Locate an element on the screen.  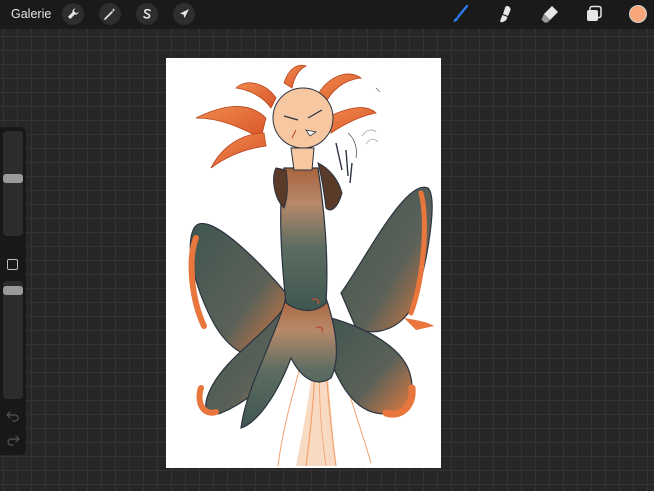
undo-button is located at coordinates (13, 416).